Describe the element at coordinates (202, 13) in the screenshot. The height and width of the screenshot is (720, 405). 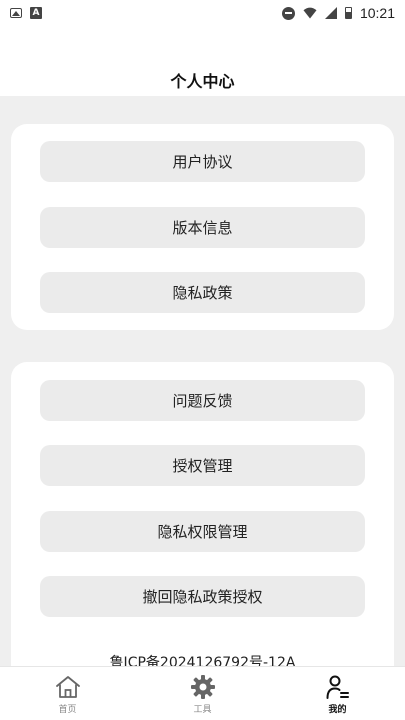
I see `status-bar: A 10:21` at that location.